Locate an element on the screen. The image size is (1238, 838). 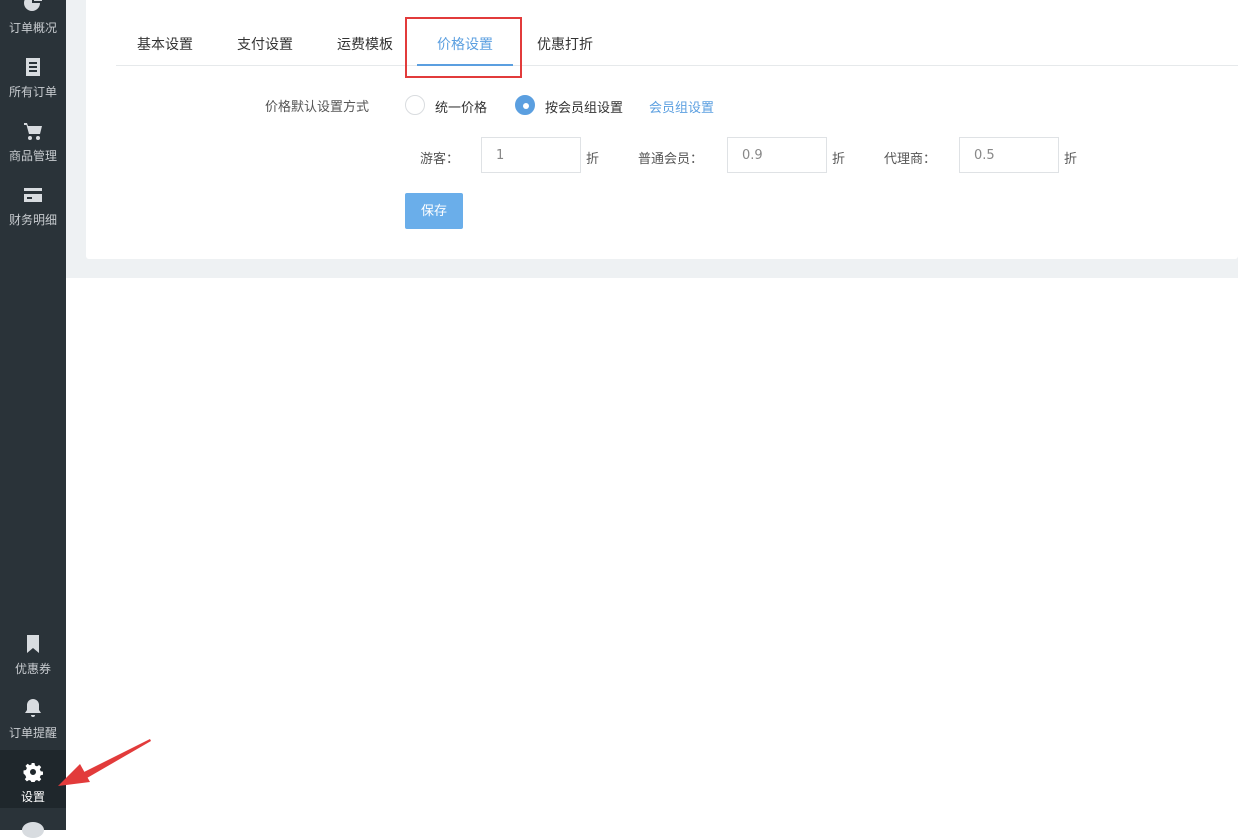
radio-unified-price-label: 统一价格 is located at coordinates (461, 106).